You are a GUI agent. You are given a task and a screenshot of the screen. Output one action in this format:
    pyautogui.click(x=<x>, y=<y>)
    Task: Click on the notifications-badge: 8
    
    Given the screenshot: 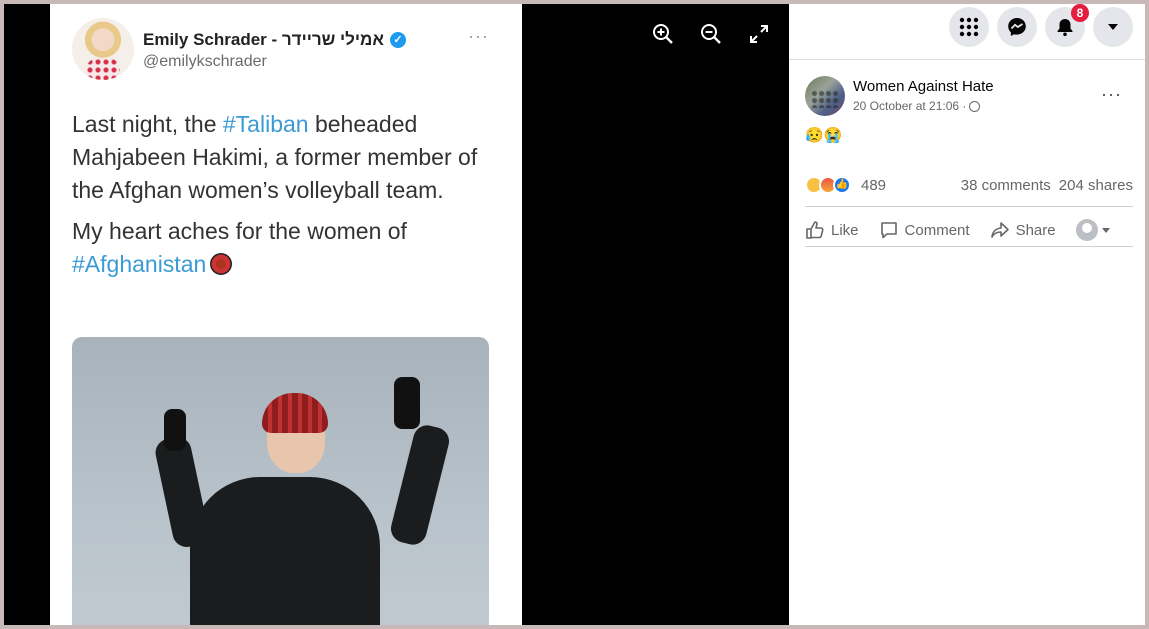 What is the action you would take?
    pyautogui.click(x=1080, y=13)
    